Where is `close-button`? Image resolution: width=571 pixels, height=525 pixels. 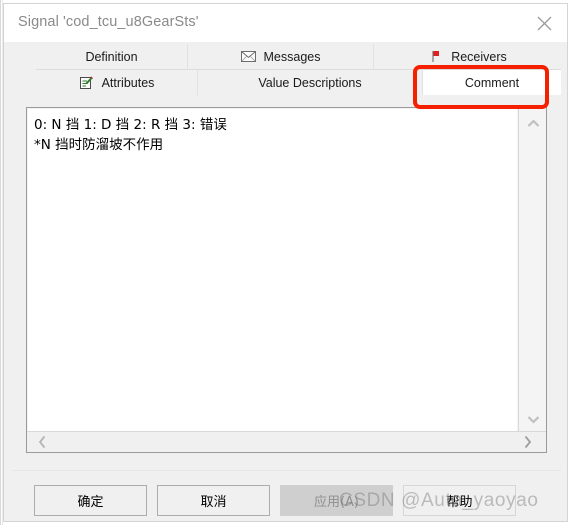
close-button is located at coordinates (544, 22).